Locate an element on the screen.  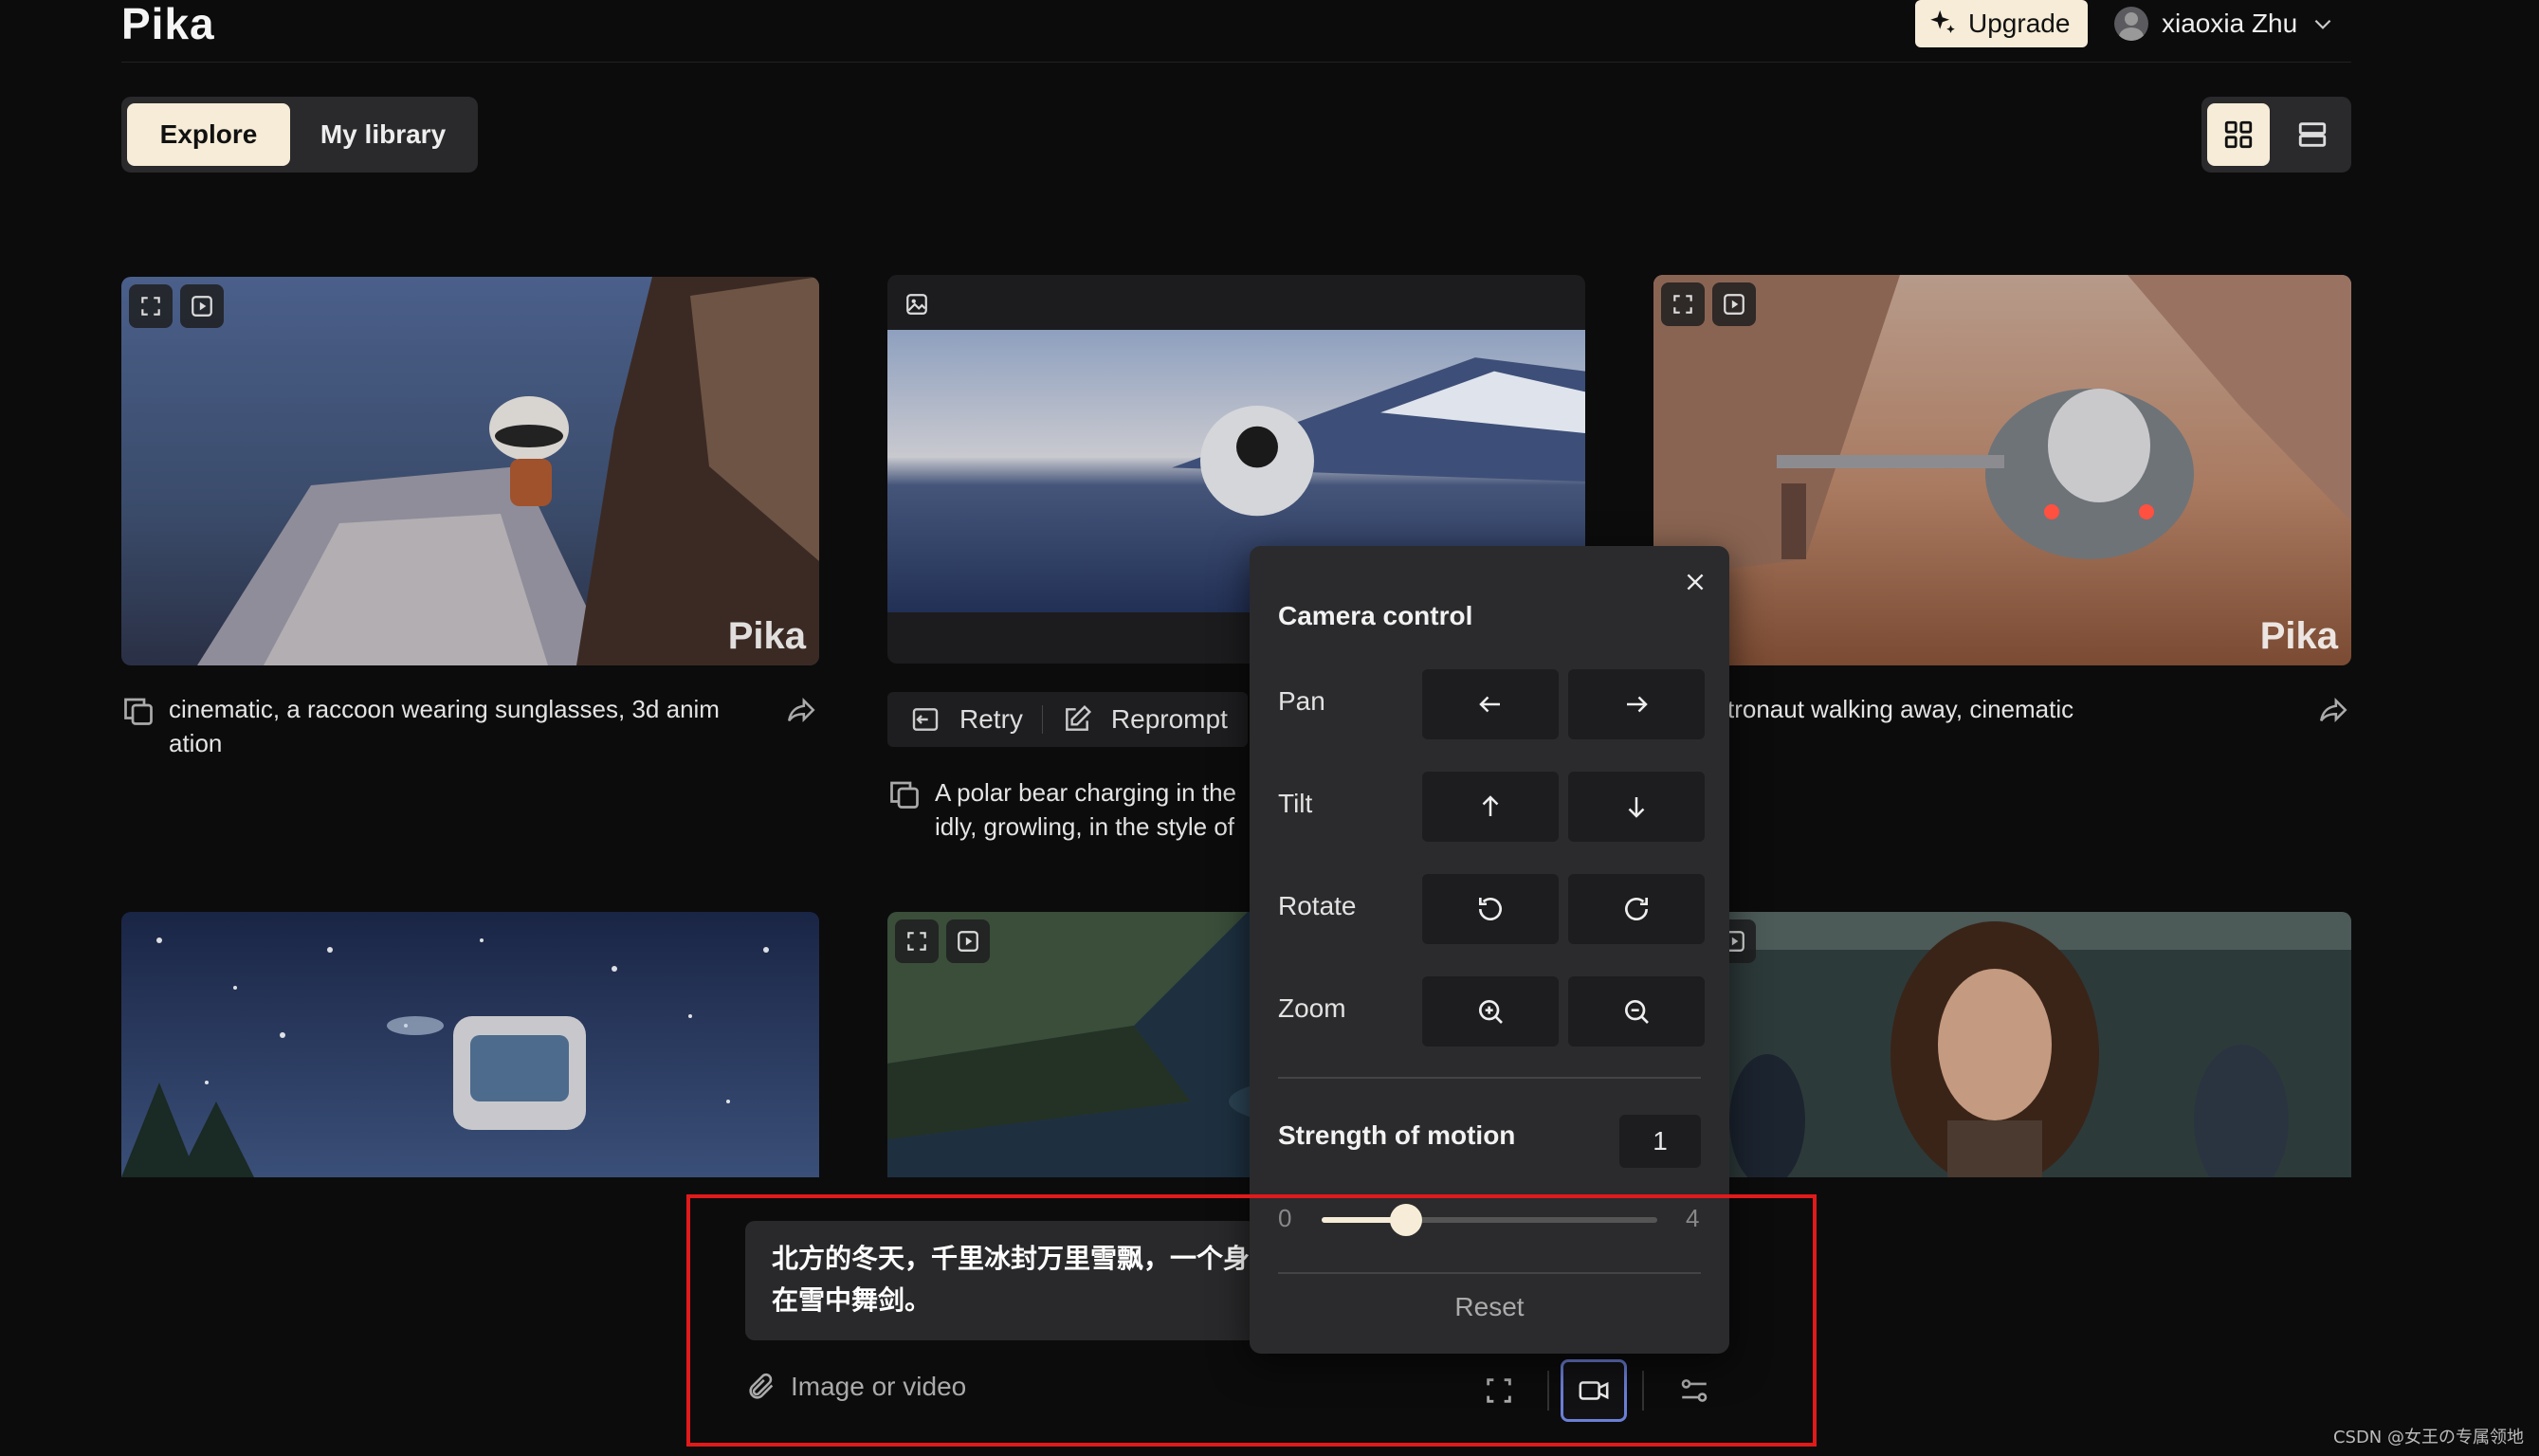
pan-right-button is located at coordinates (1636, 704).